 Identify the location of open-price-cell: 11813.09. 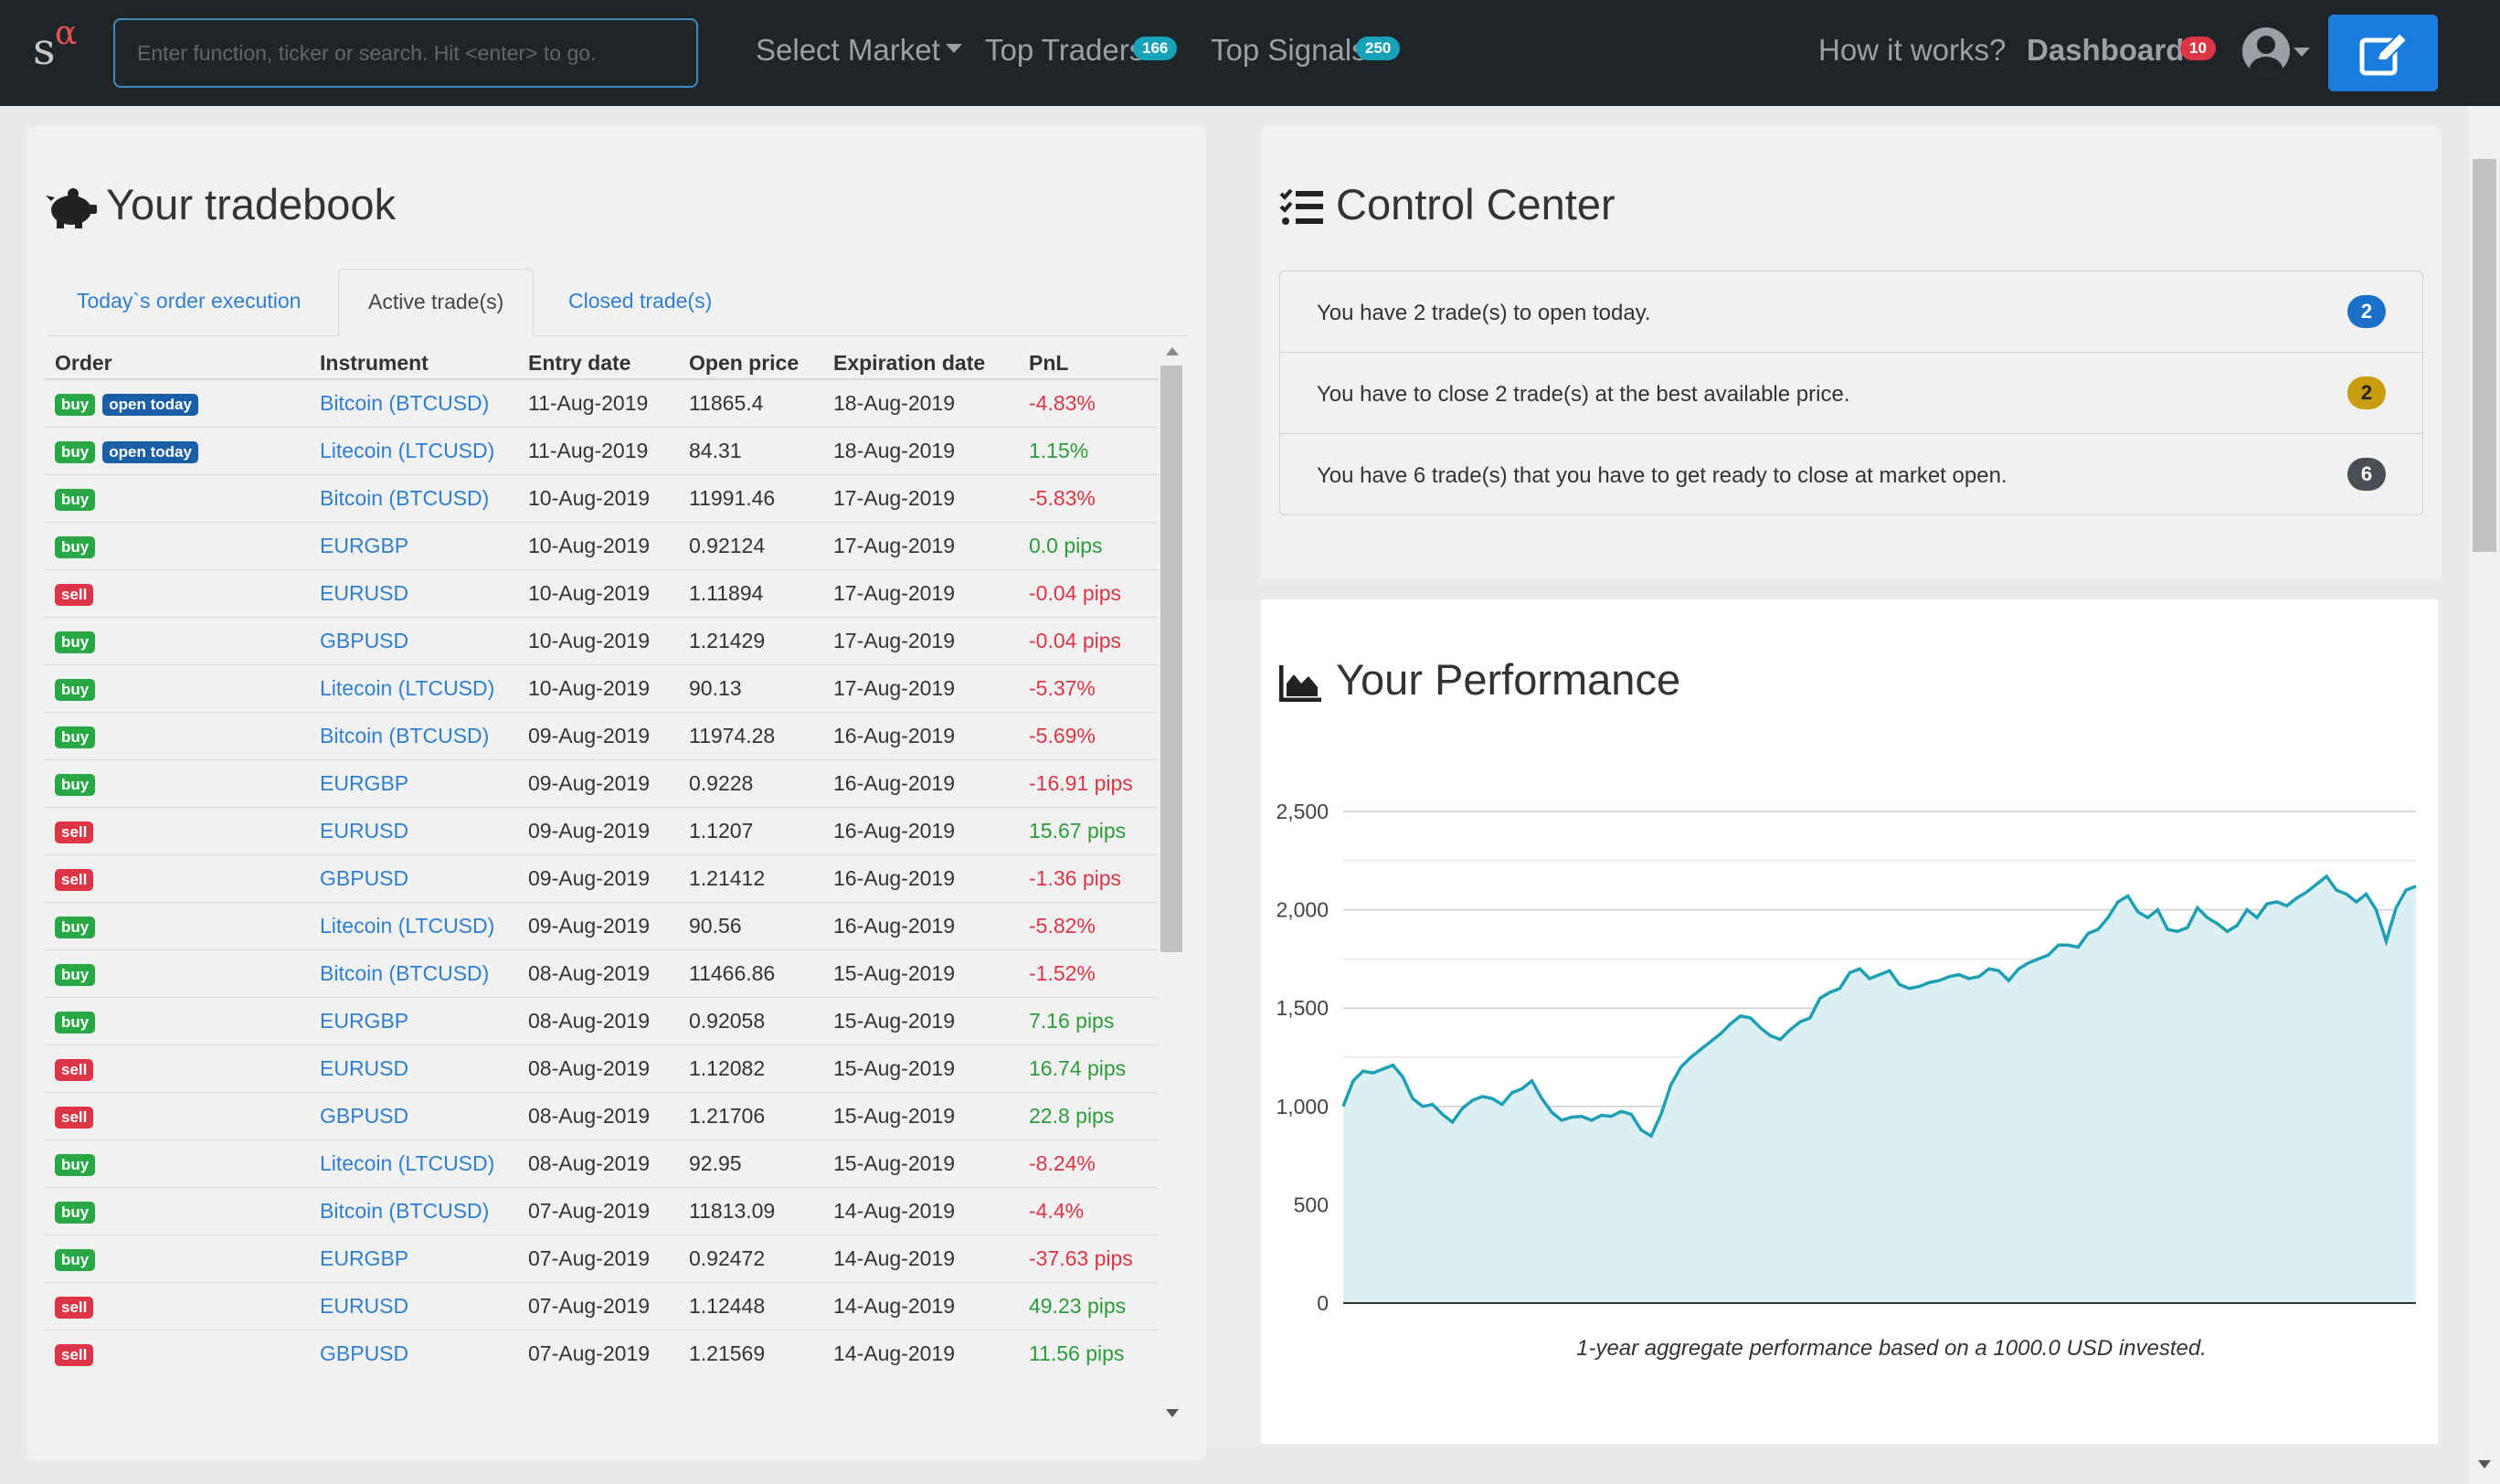
(750, 1210).